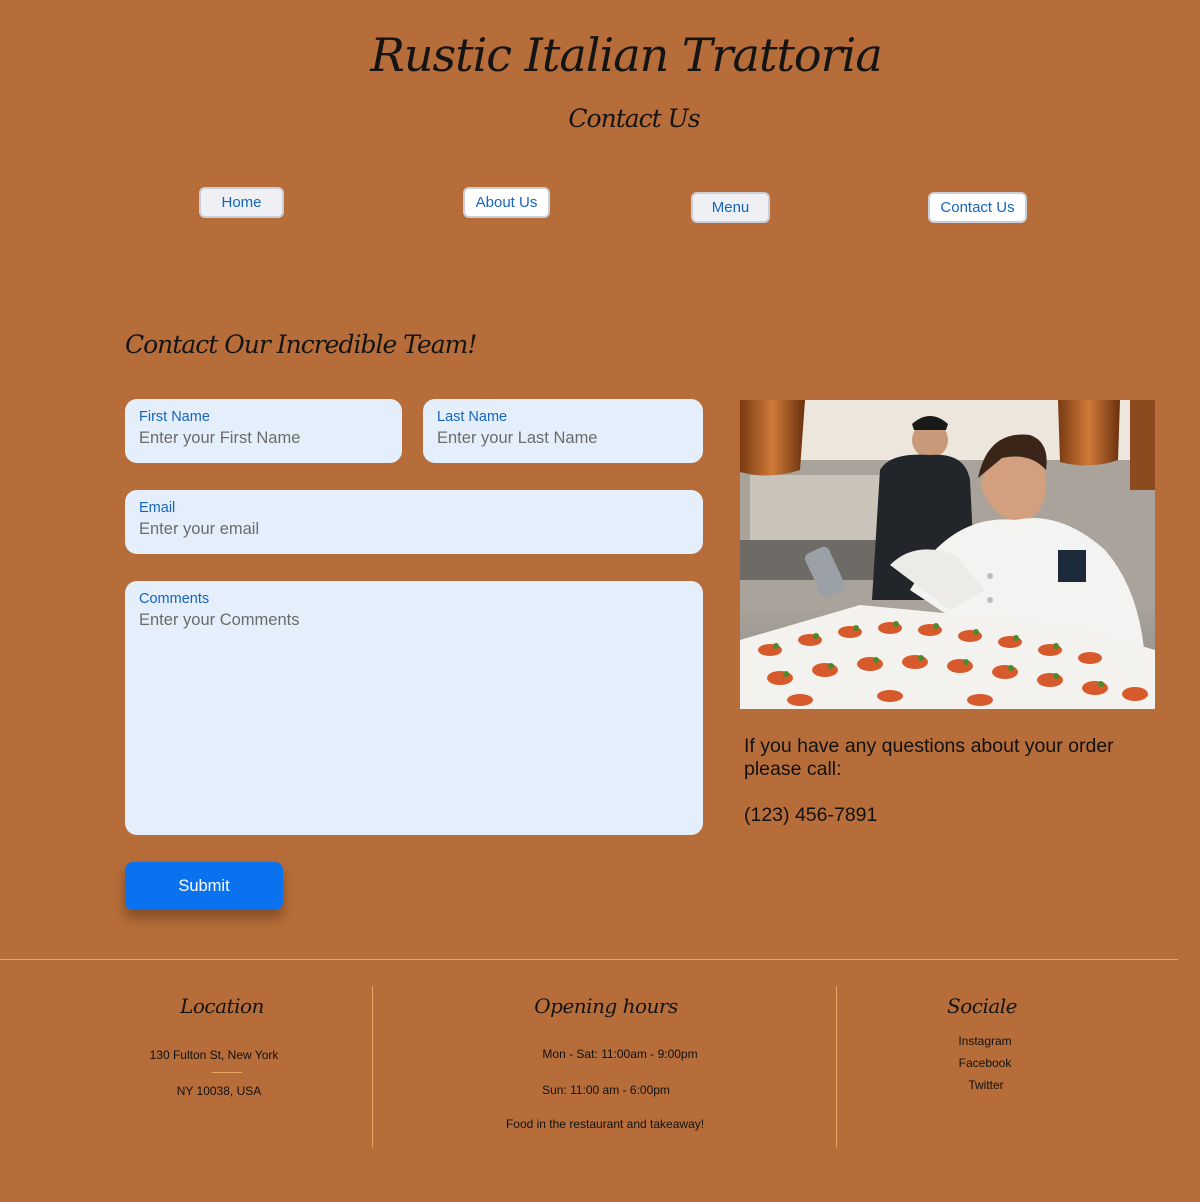 This screenshot has width=1200, height=1202. I want to click on comments-textarea, so click(414, 706).